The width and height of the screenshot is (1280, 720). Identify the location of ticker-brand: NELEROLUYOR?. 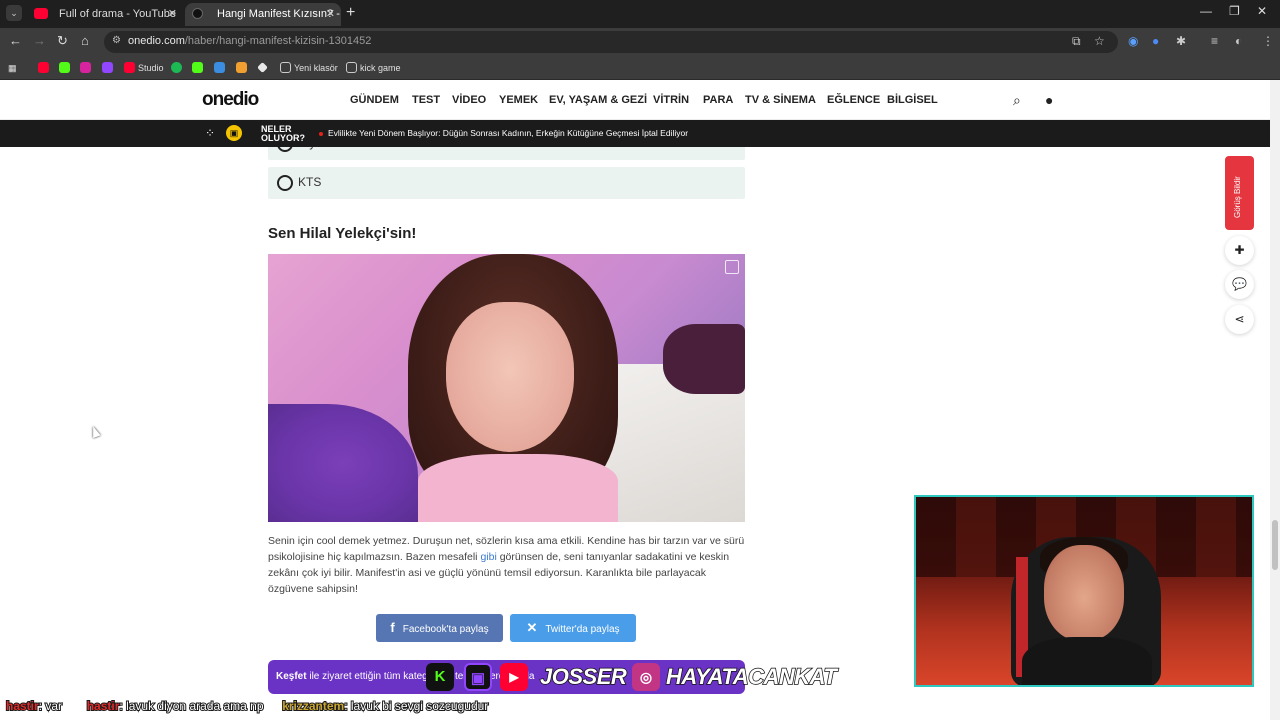
(283, 133).